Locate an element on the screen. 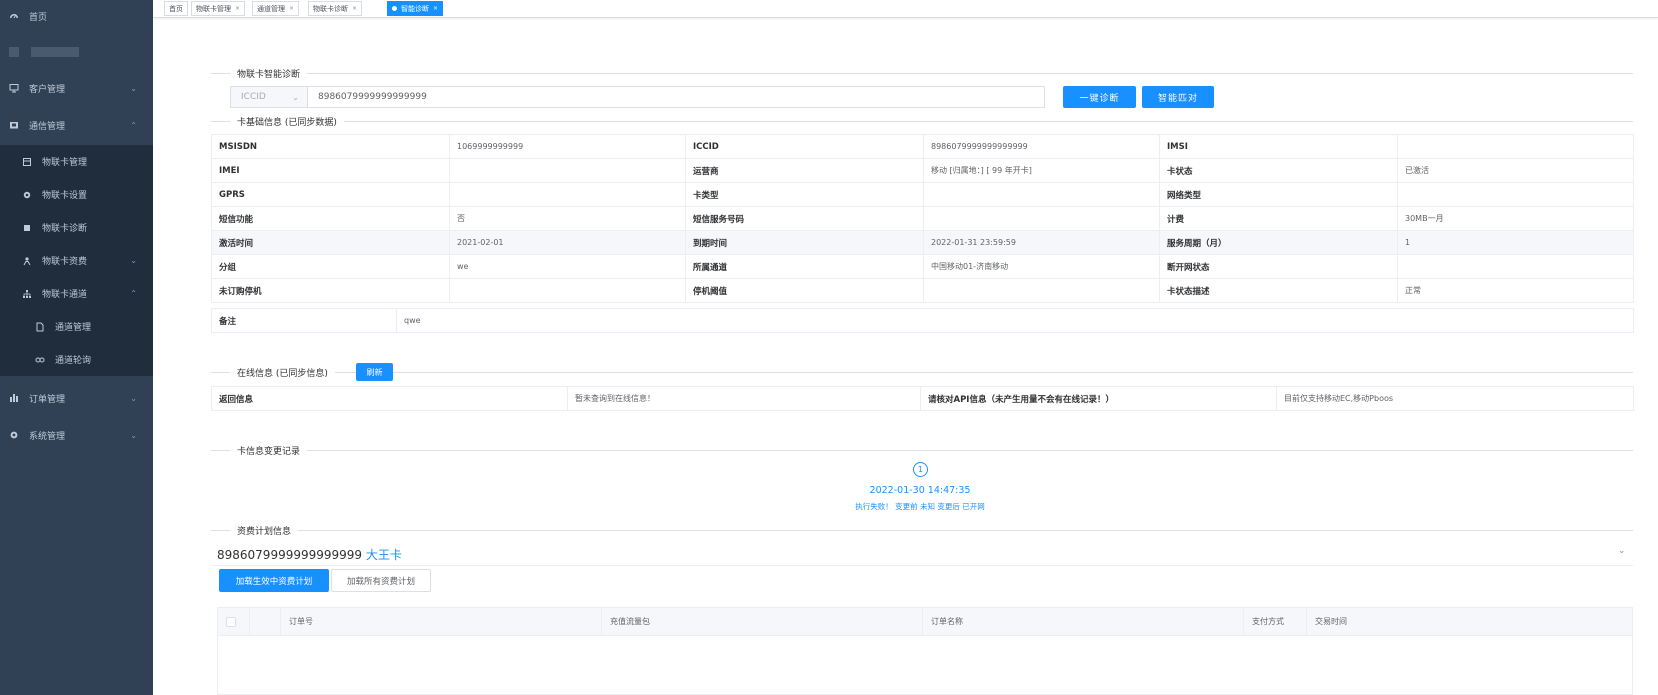 The image size is (1658, 695). tab-label: 智能诊断 is located at coordinates (415, 8).